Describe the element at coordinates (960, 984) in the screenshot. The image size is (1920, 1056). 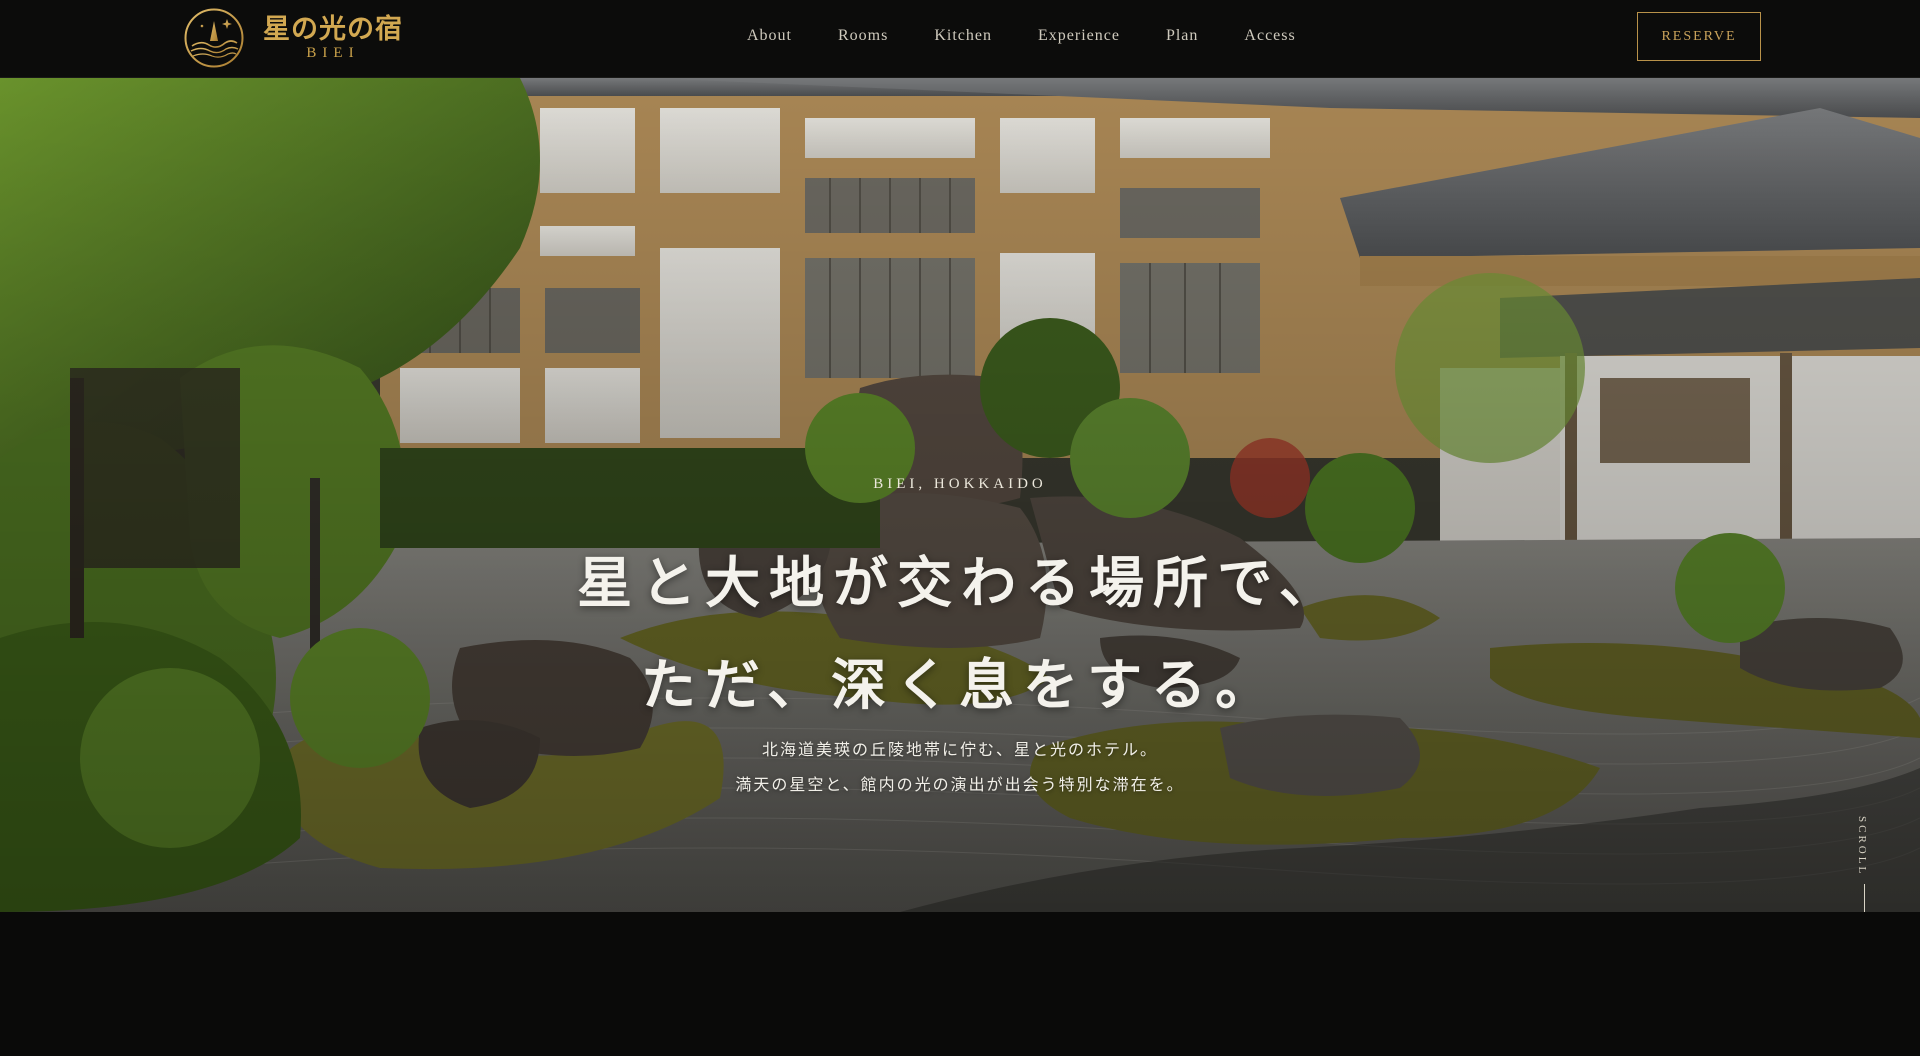
I see `below-fold-area` at that location.